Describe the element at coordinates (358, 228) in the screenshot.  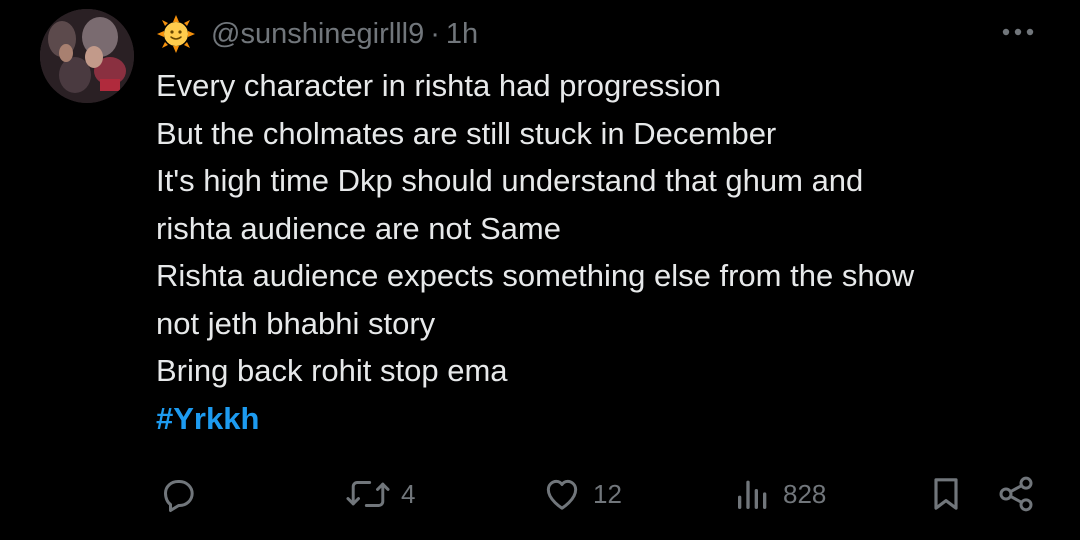
I see `tweet-line: rishta audience are not Same` at that location.